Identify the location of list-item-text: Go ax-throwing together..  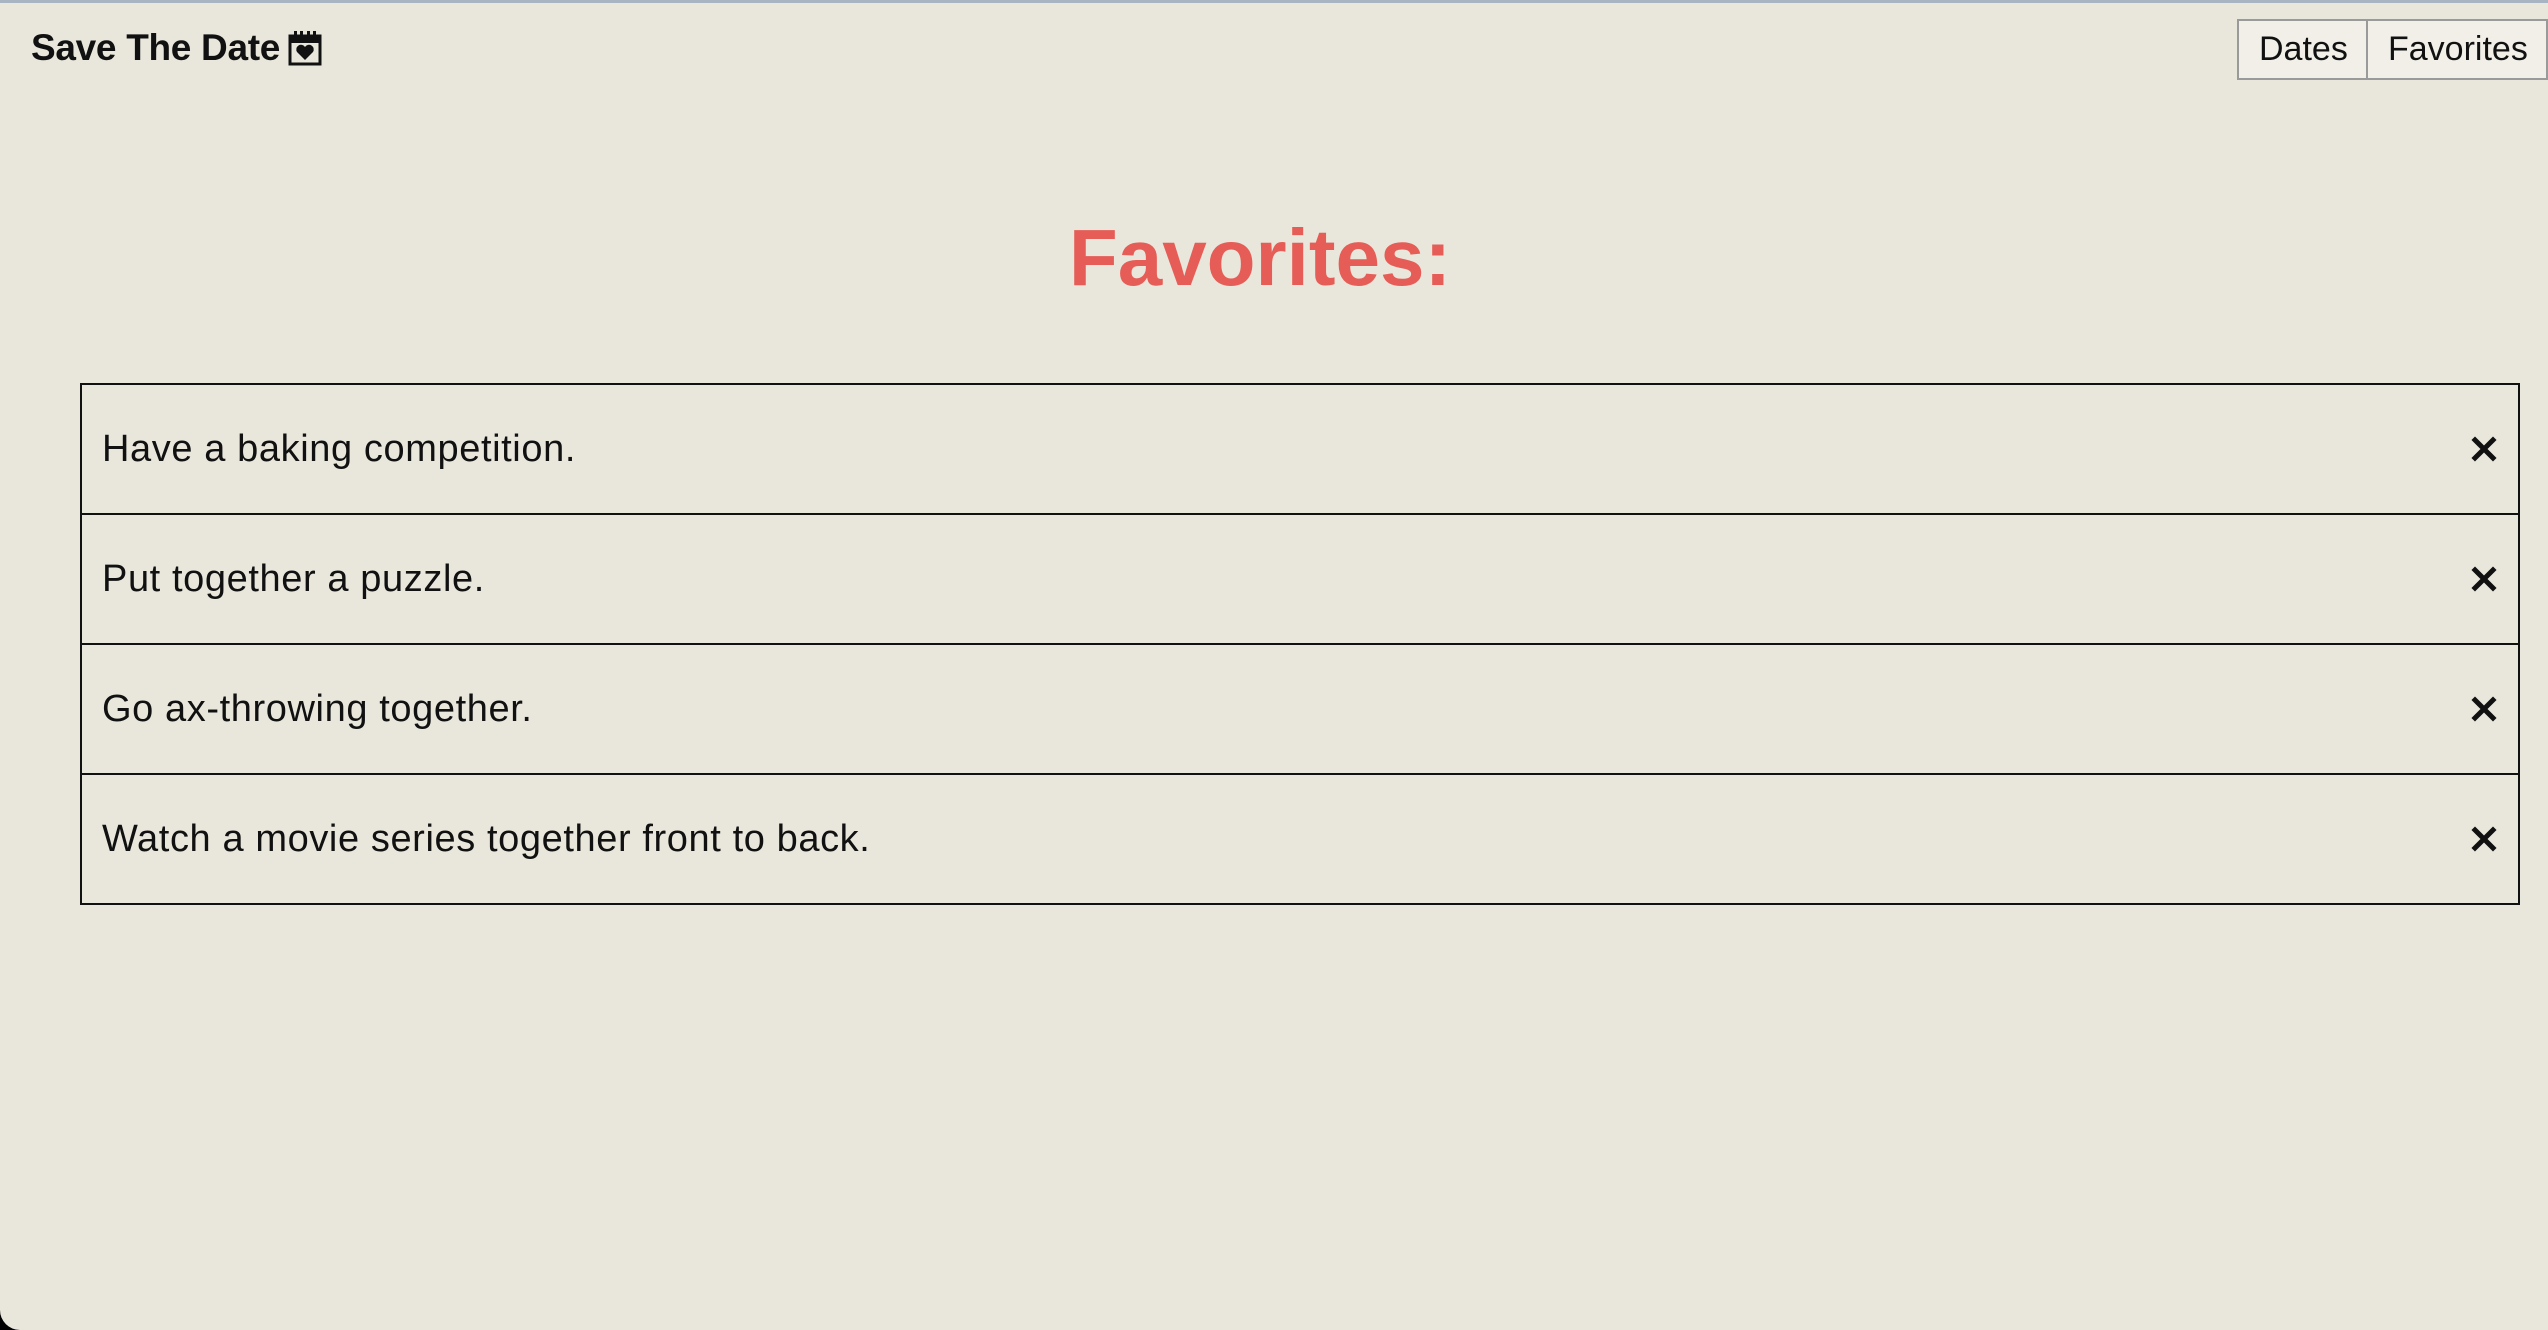
(317, 708).